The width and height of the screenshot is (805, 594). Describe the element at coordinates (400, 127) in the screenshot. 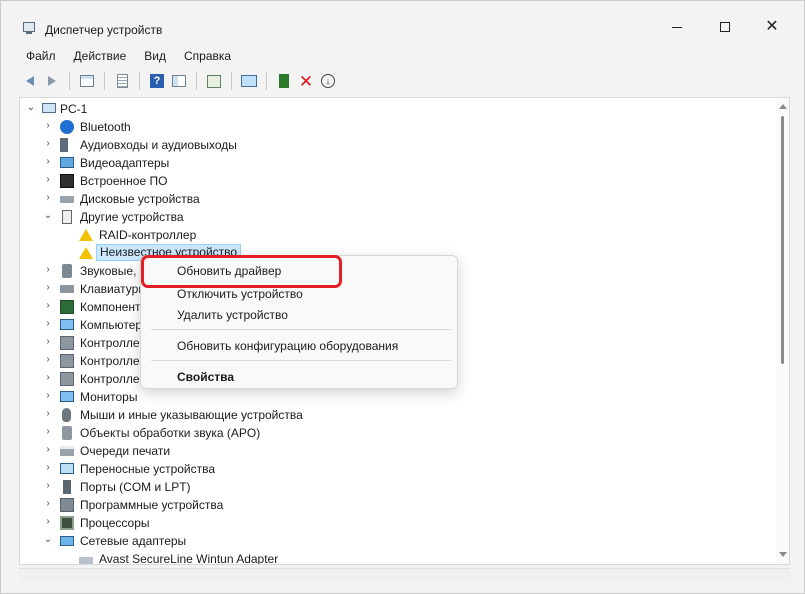

I see `tree-item-bluetooth: › Bluetooth` at that location.